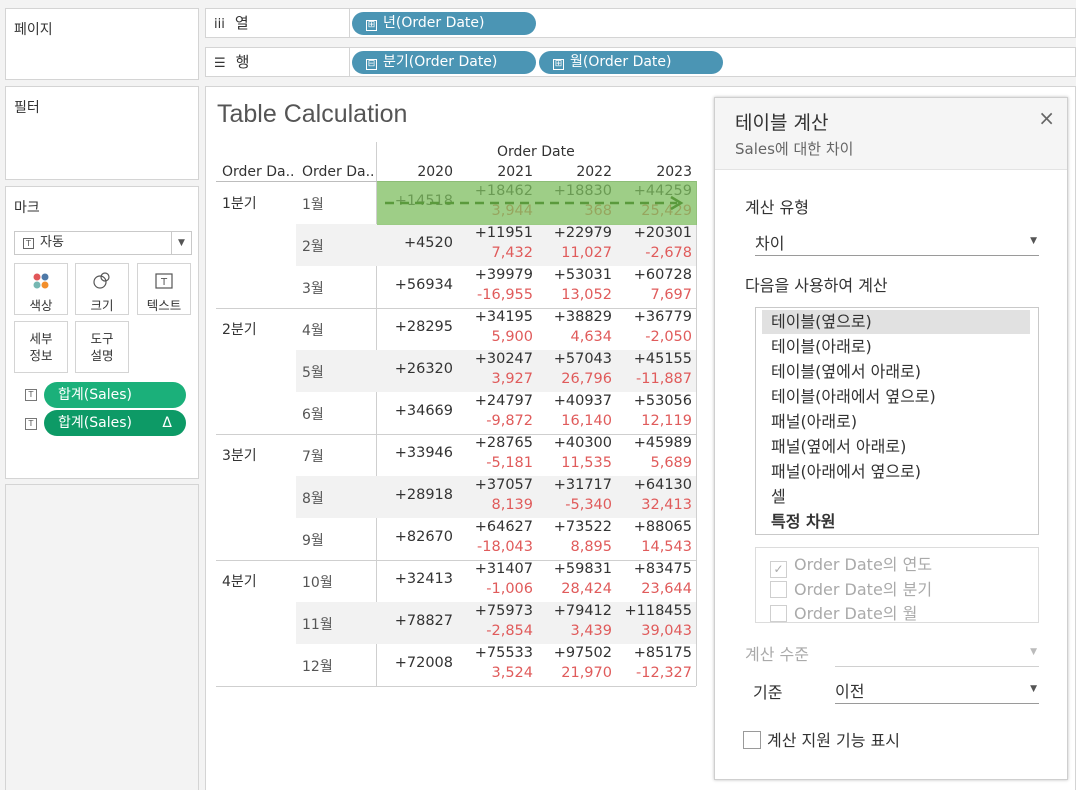  I want to click on sales-value: +31717, so click(572, 485).